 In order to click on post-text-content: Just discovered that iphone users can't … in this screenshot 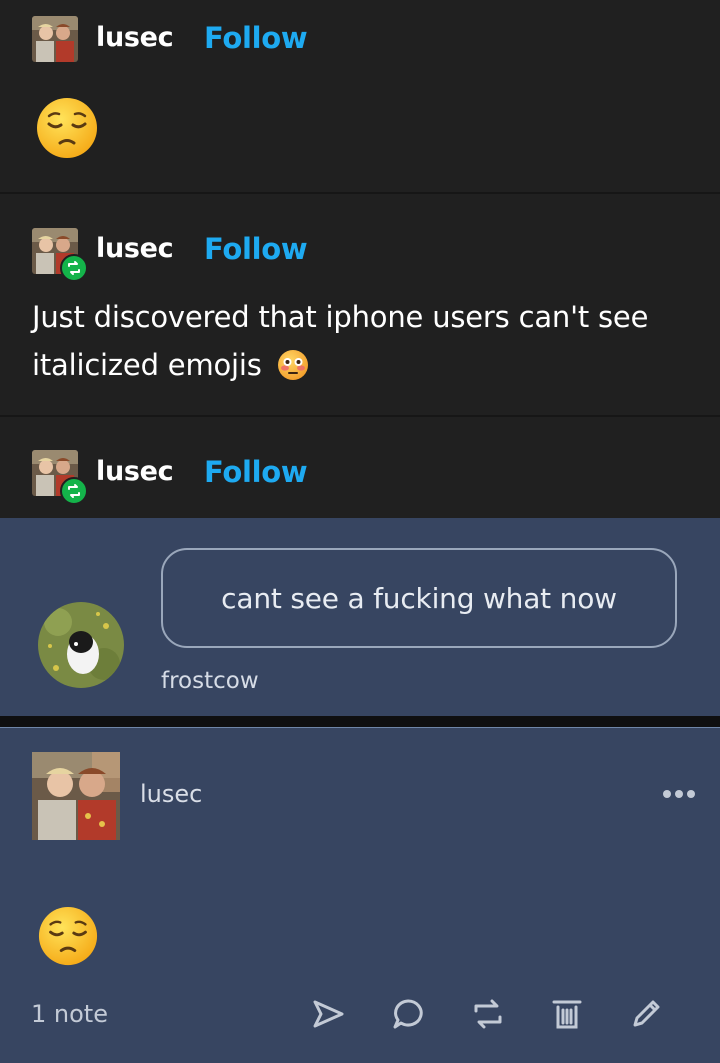, I will do `click(340, 341)`.